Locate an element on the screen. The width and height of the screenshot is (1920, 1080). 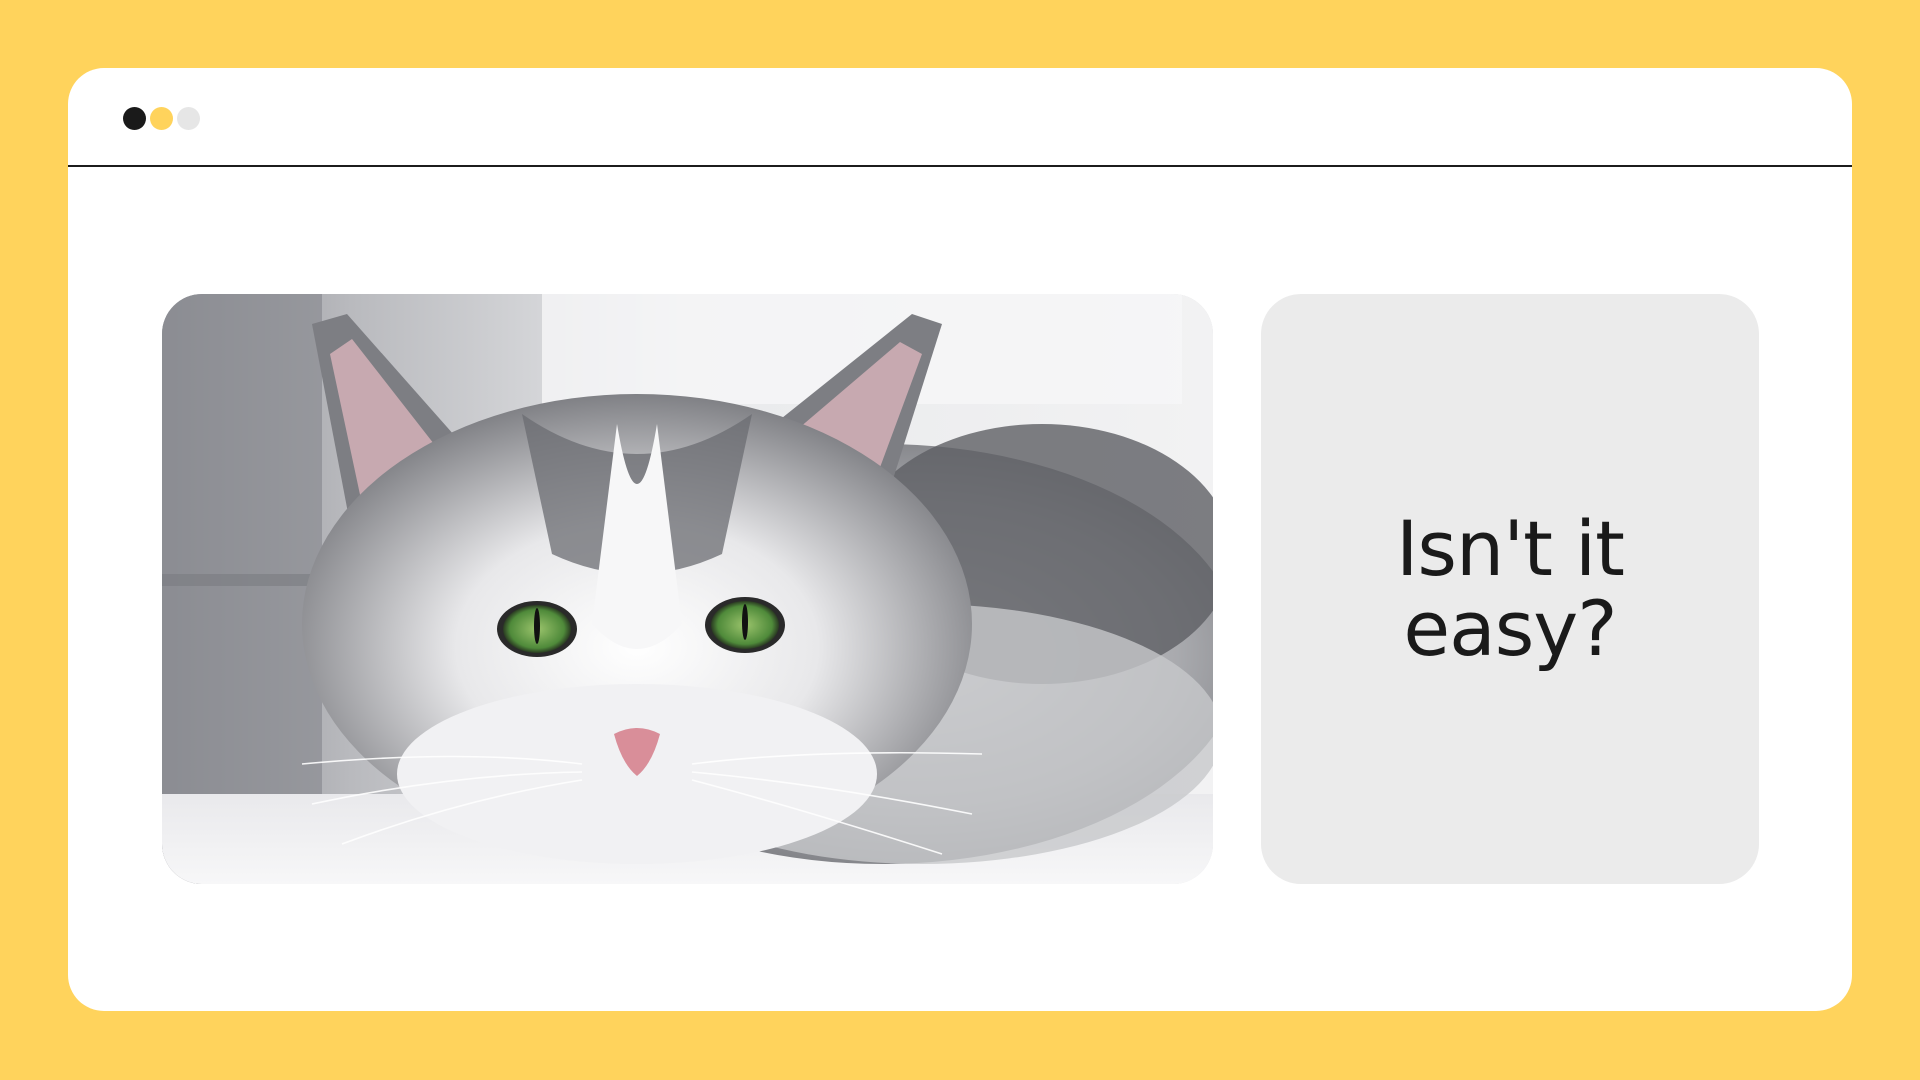
caption-text: Isn't it easy? is located at coordinates (1510, 588).